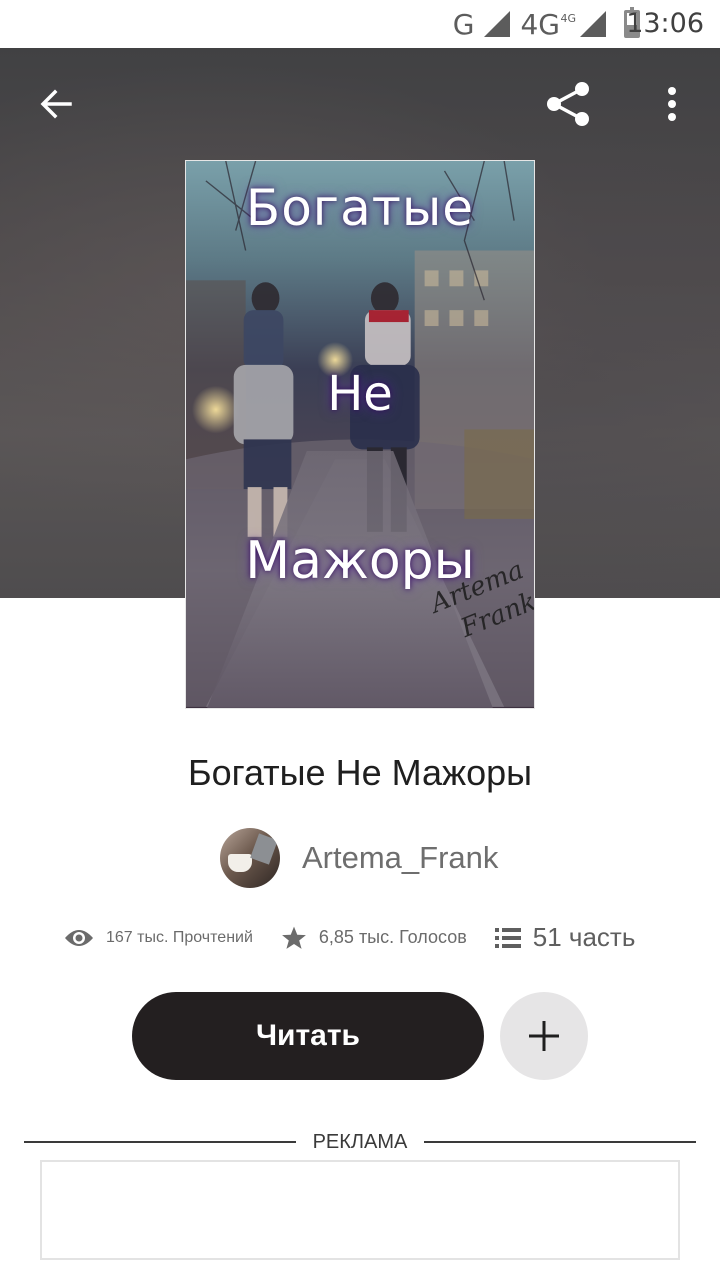 This screenshot has width=720, height=1280. I want to click on network-g-indicator: G, so click(463, 24).